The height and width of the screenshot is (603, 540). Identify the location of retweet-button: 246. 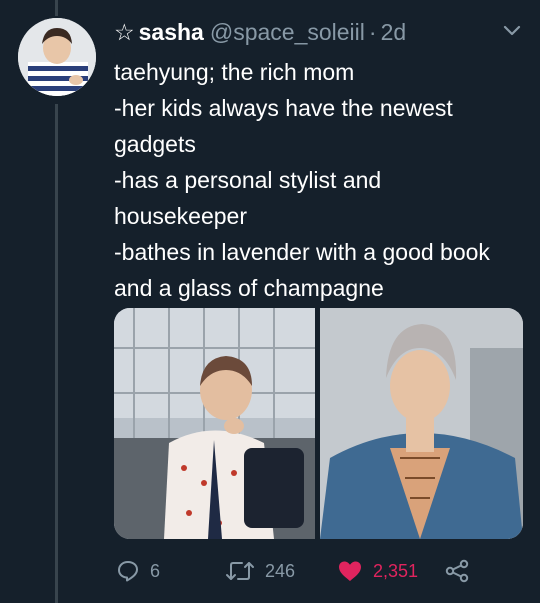
(260, 571).